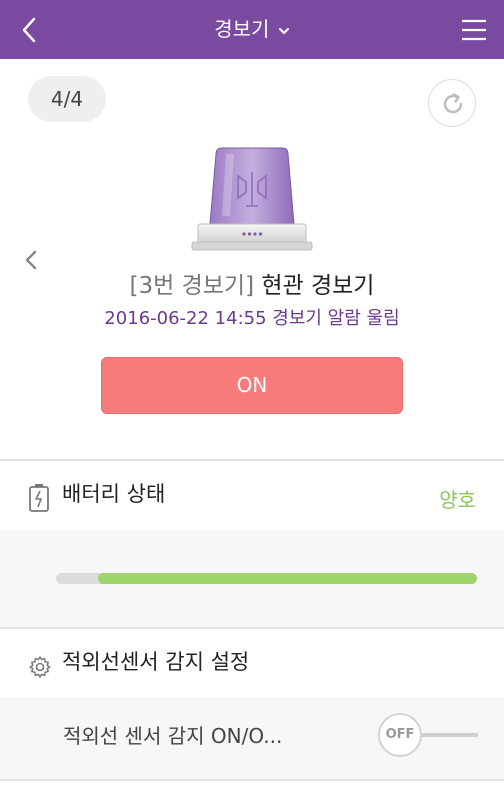 The image size is (504, 800). What do you see at coordinates (252, 202) in the screenshot?
I see `siren-icon` at bounding box center [252, 202].